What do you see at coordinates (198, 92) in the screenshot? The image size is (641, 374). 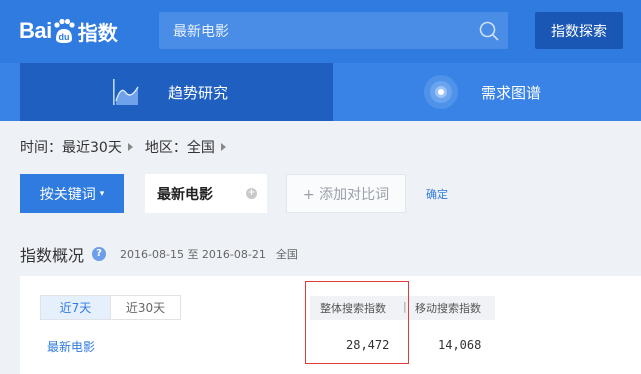 I see `tab-trend-research-label: 趋势研究` at bounding box center [198, 92].